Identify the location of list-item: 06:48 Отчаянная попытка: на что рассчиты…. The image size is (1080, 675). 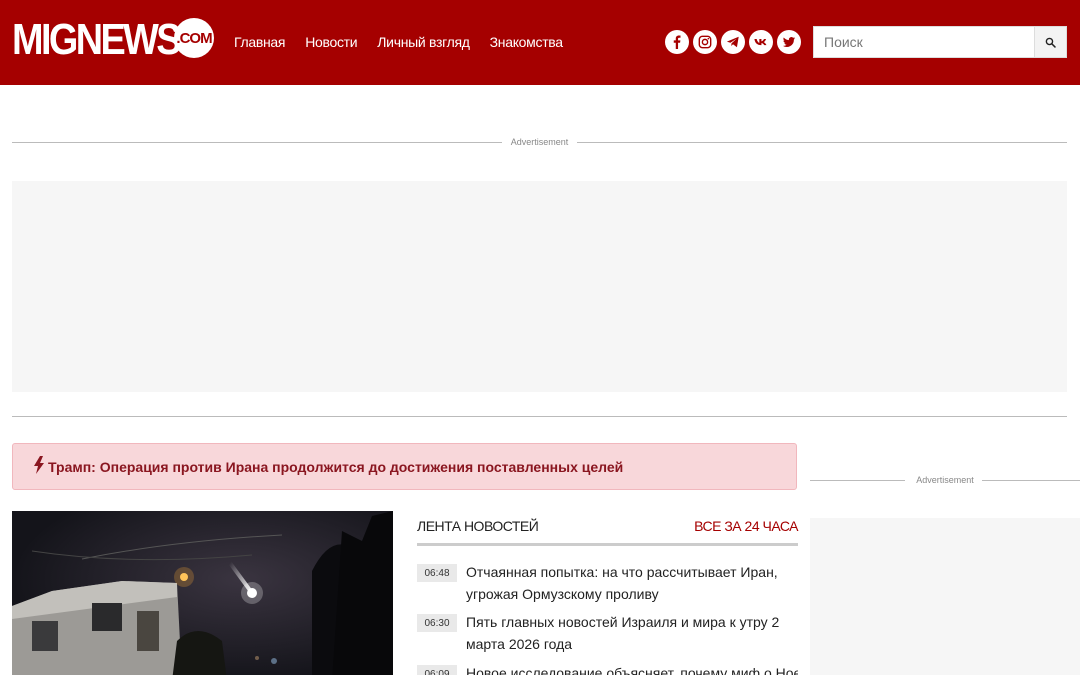
(607, 583).